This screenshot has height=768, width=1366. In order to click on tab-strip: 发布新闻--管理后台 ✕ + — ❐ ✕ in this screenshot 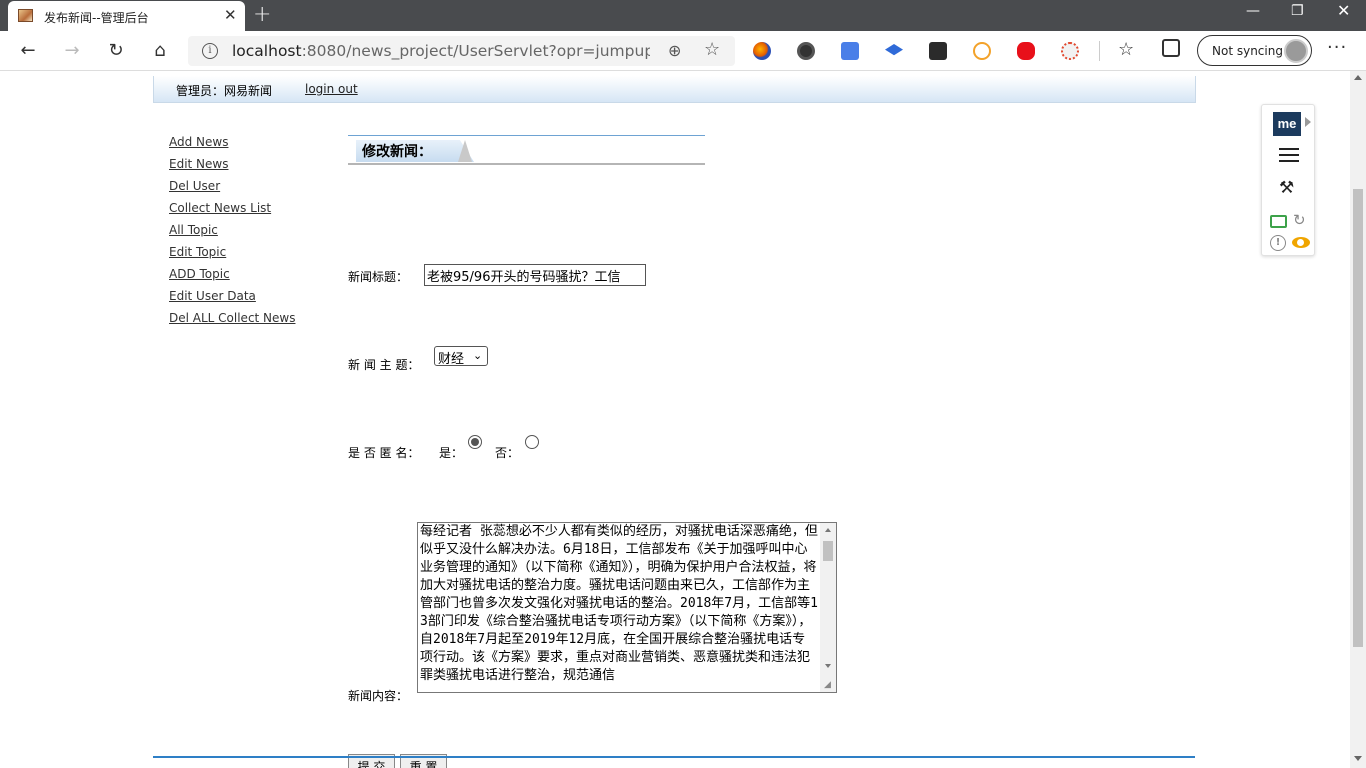, I will do `click(683, 15)`.